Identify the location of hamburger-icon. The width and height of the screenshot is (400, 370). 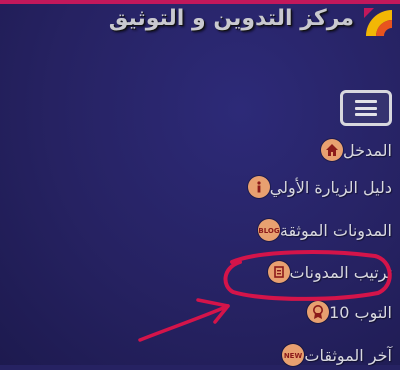
(366, 108).